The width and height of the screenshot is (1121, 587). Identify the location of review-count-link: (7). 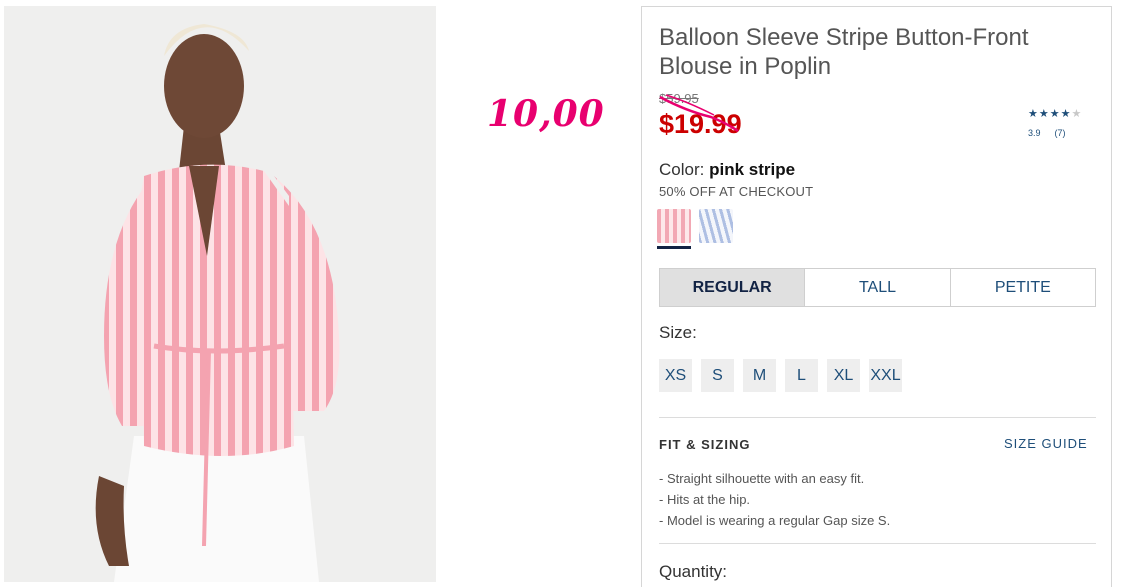
(1060, 133).